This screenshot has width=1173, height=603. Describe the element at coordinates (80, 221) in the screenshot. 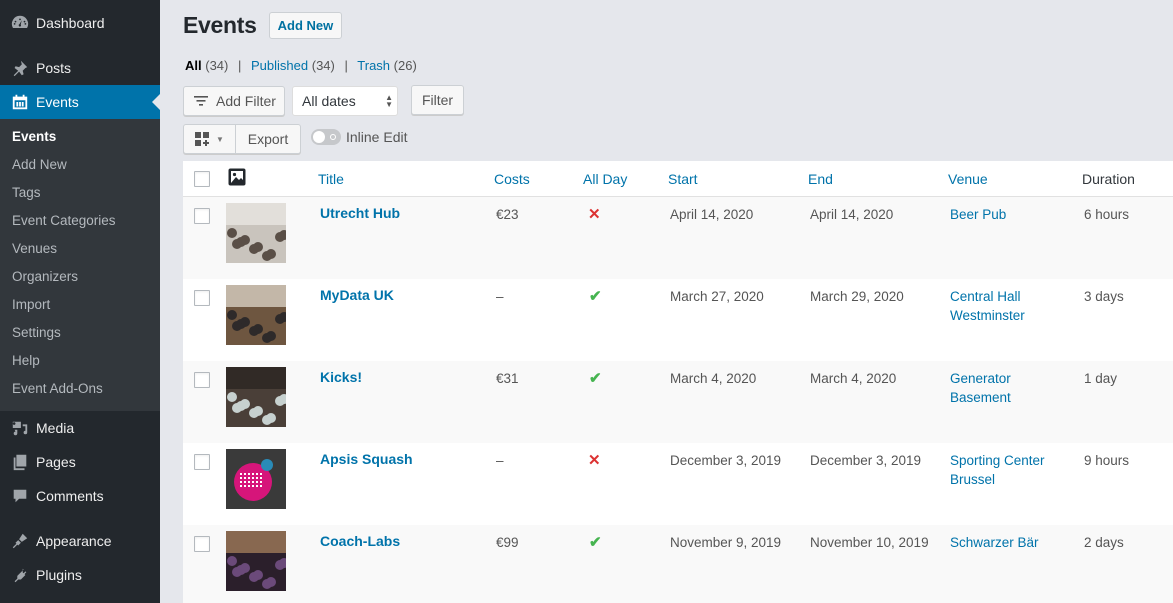

I see `submenu-event-categories: Event Categories` at that location.